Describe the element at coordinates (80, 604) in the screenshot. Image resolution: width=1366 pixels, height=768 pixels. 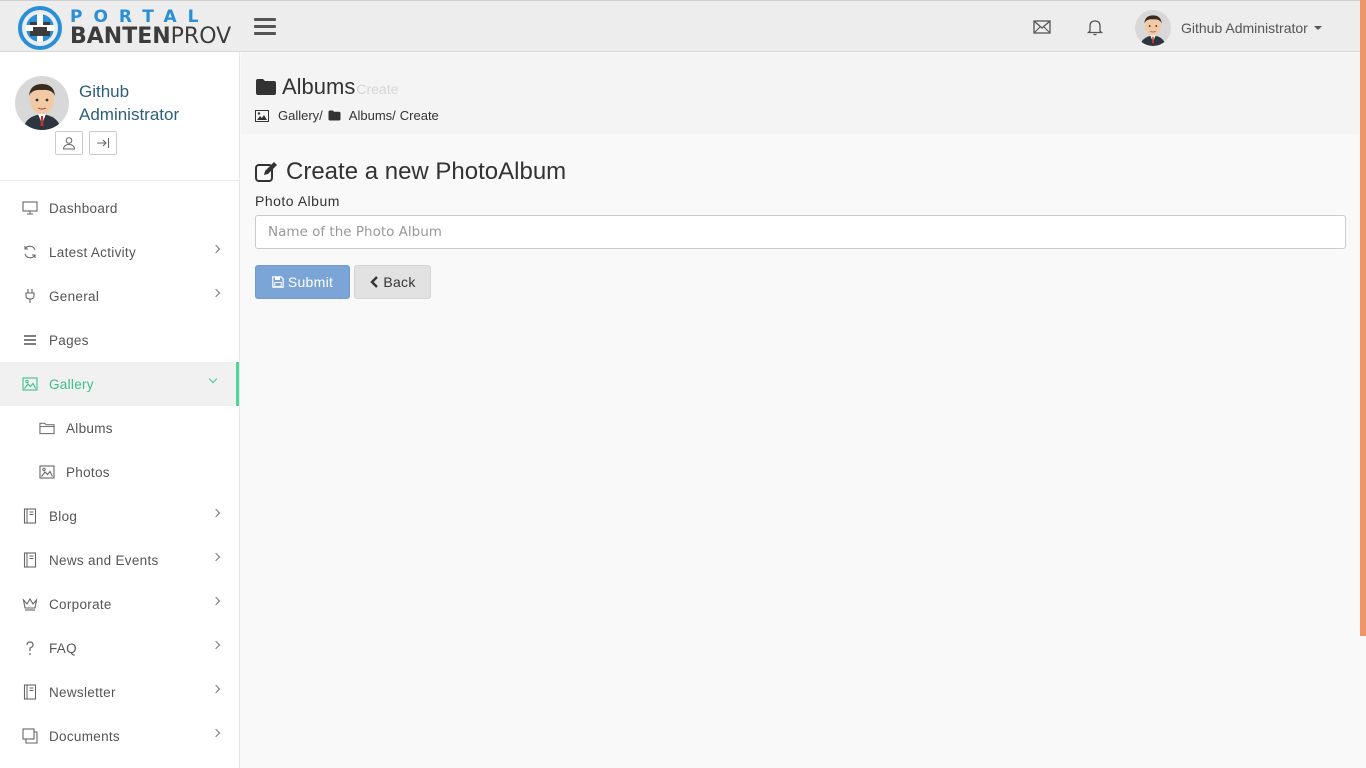
I see `sidebar-item-label: Corporate` at that location.